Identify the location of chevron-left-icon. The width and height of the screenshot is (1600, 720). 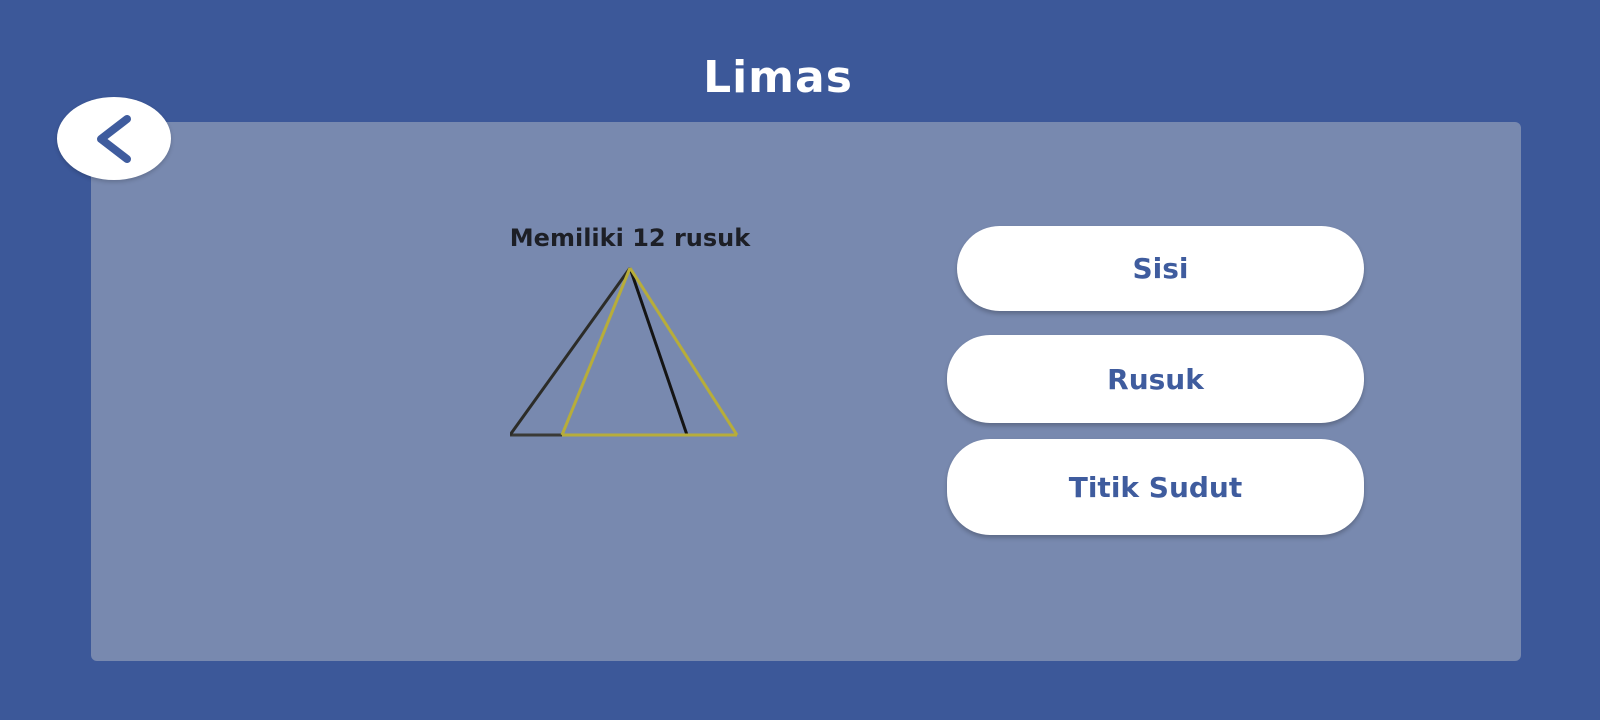
(114, 138).